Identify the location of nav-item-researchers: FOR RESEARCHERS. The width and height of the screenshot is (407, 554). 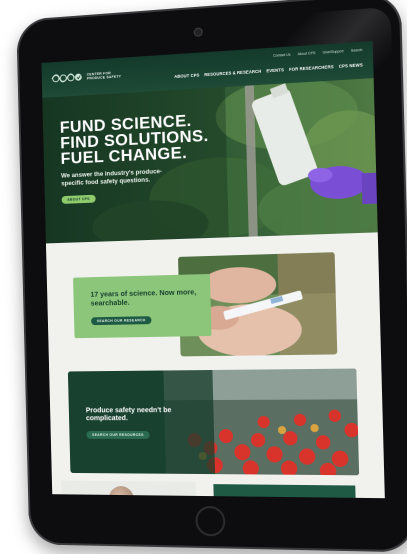
(311, 68).